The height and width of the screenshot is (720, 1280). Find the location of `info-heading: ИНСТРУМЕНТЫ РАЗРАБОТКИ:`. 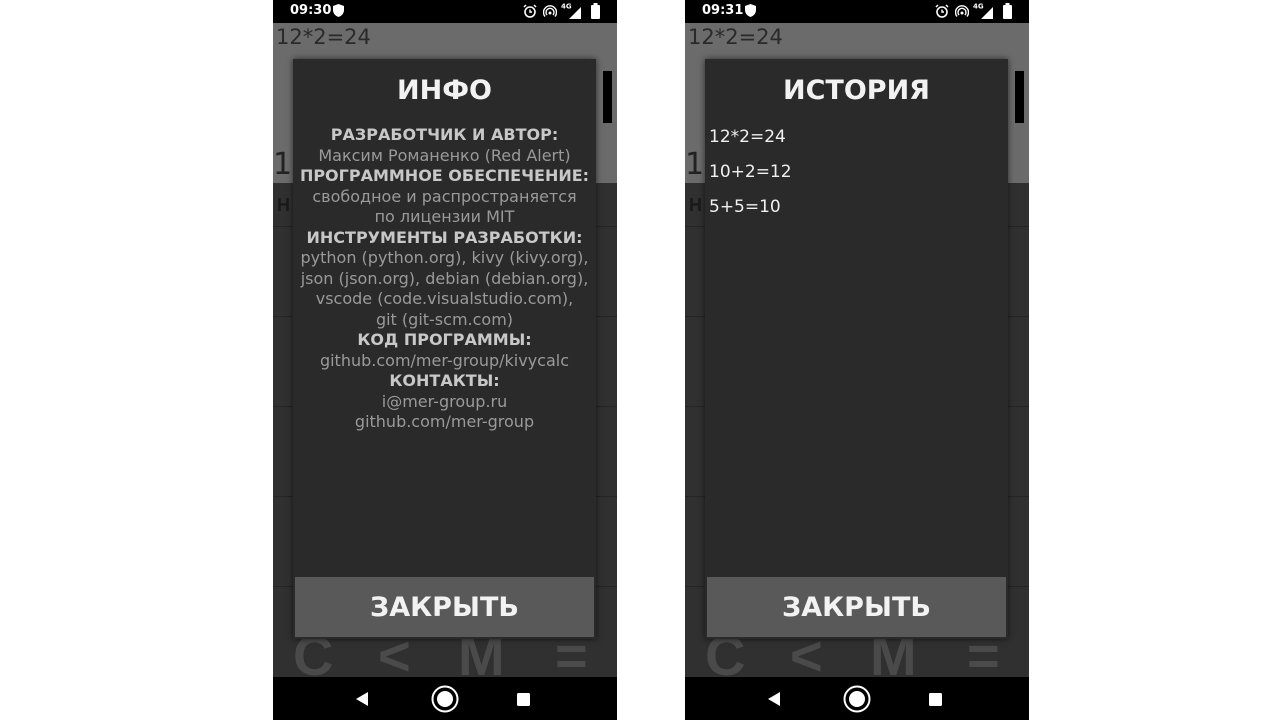

info-heading: ИНСТРУМЕНТЫ РАЗРАБОТКИ: is located at coordinates (444, 237).